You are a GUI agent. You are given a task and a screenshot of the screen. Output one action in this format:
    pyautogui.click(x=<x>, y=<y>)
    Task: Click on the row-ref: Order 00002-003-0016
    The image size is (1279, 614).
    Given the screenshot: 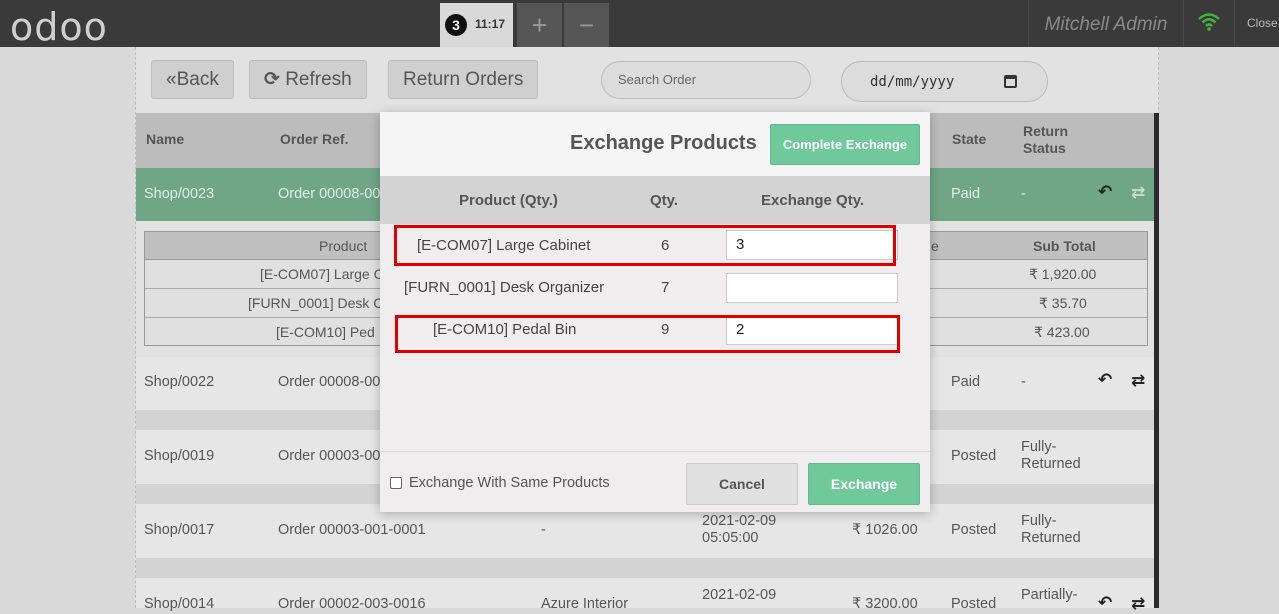 What is the action you would take?
    pyautogui.click(x=352, y=604)
    